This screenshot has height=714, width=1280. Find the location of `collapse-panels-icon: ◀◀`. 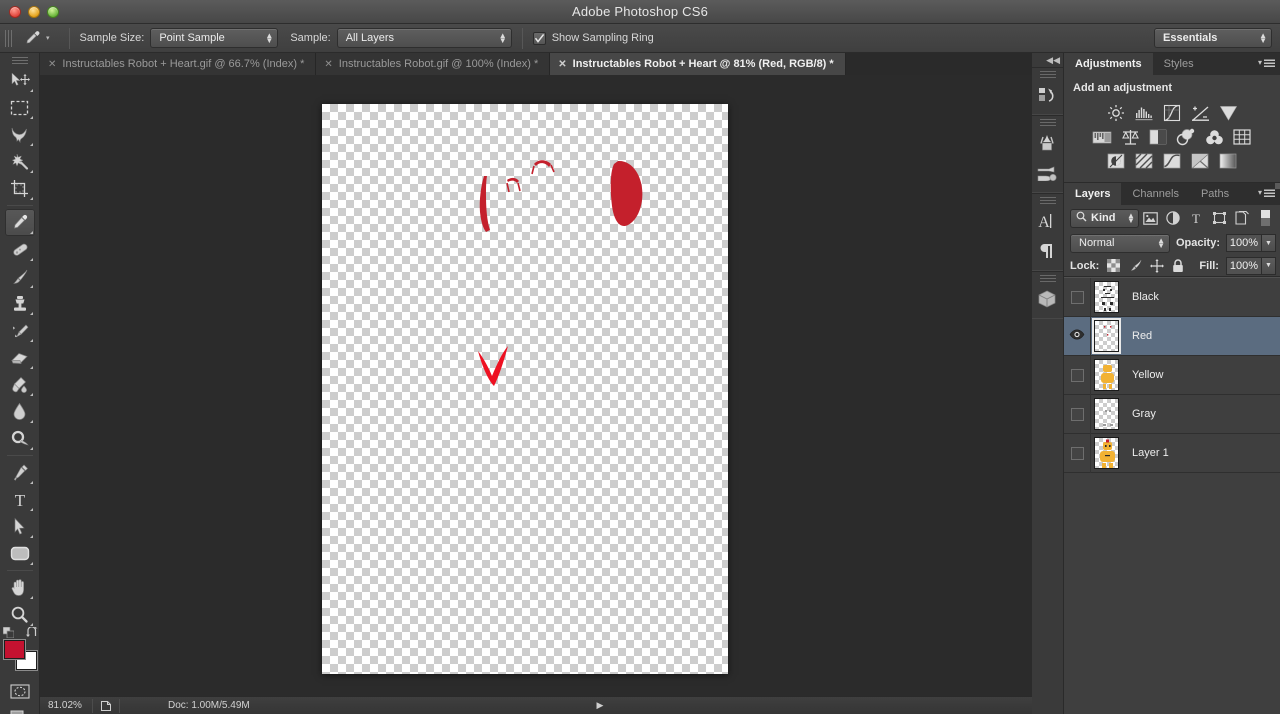

collapse-panels-icon: ◀◀ is located at coordinates (1047, 60).